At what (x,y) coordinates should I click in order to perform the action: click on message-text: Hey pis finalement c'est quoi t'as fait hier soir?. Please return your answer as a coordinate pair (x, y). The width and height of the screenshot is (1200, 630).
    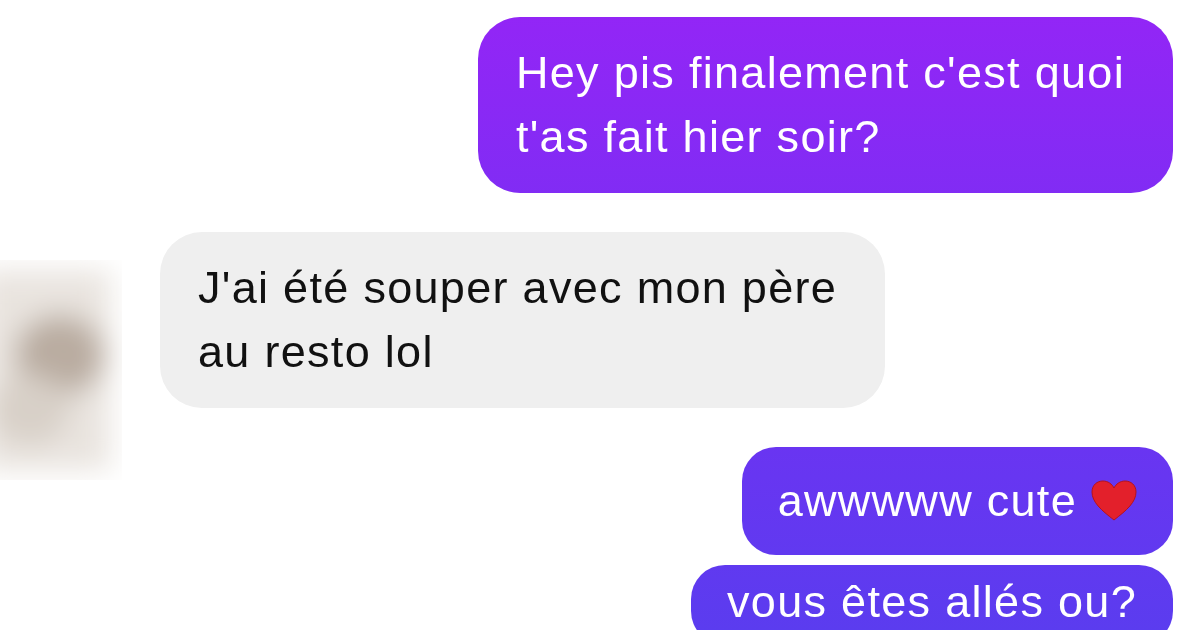
    Looking at the image, I should click on (820, 105).